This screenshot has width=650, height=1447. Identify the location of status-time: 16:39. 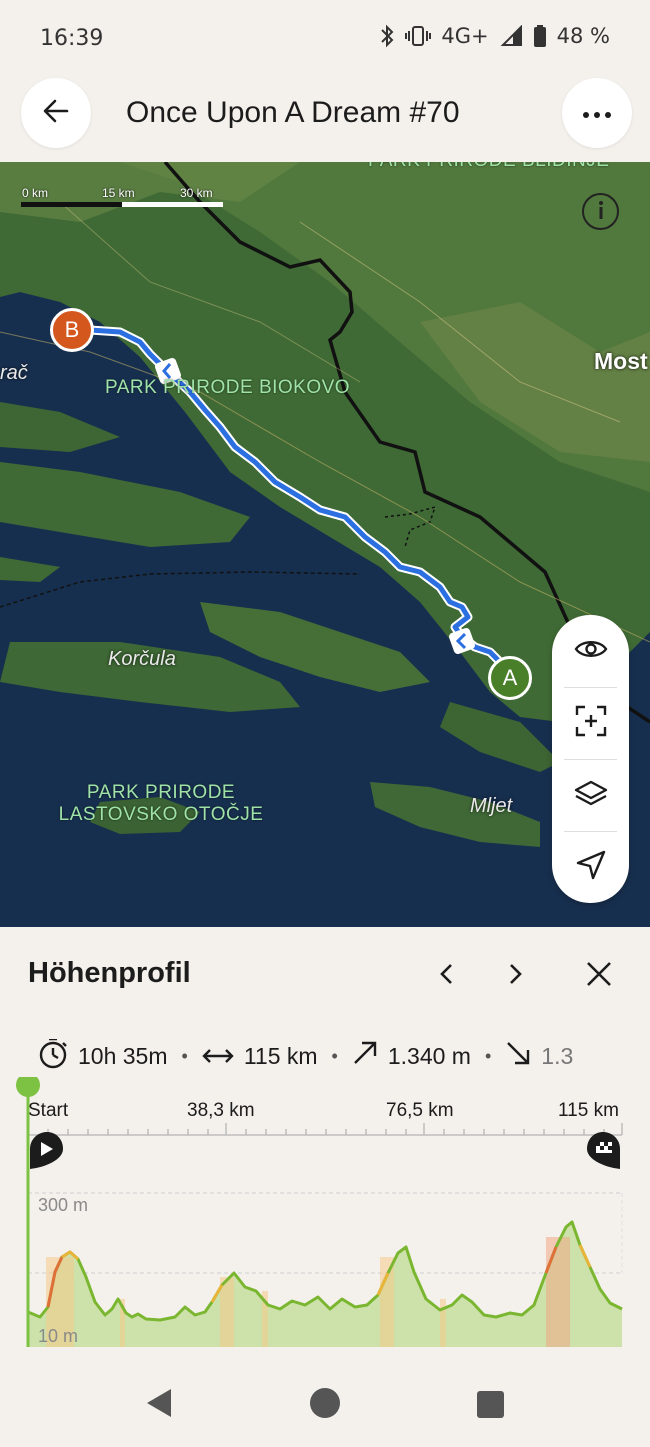
(72, 38).